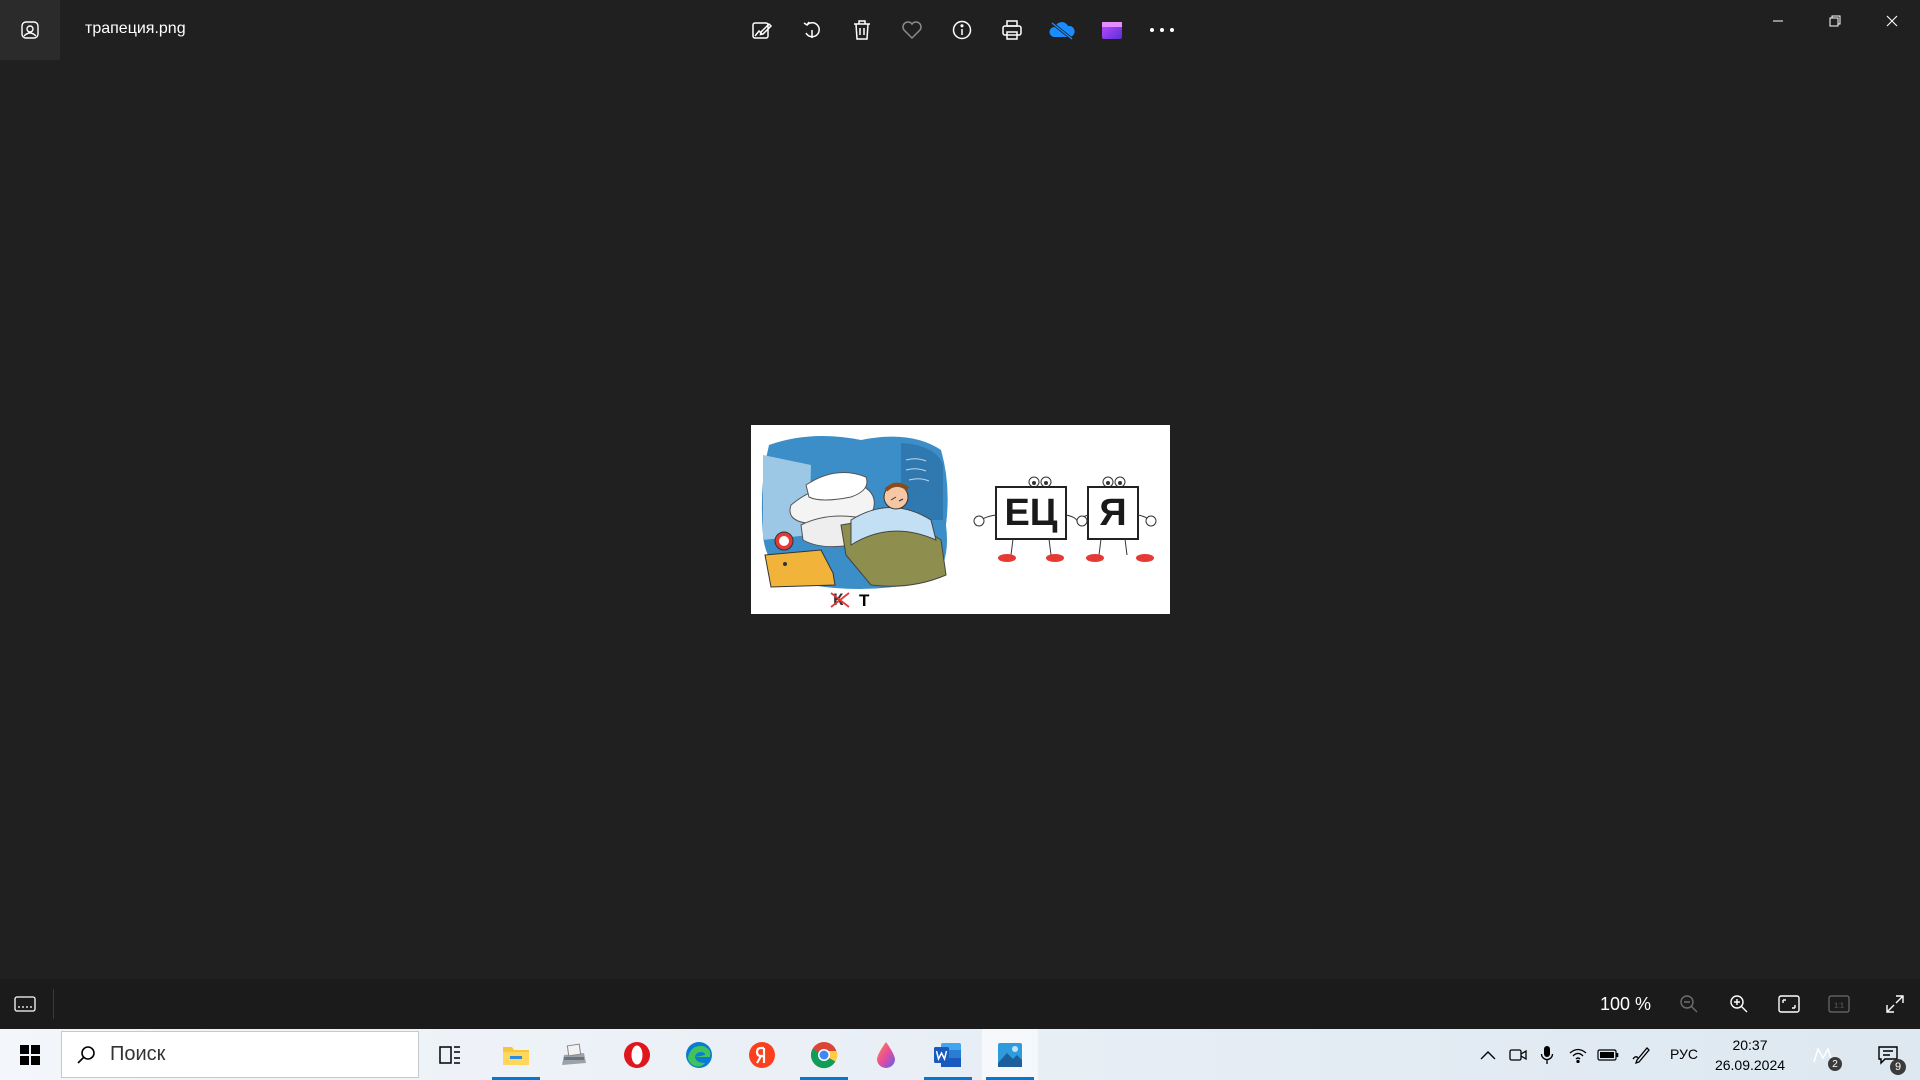 The height and width of the screenshot is (1080, 1920). Describe the element at coordinates (86, 1054) in the screenshot. I see `search-icon` at that location.